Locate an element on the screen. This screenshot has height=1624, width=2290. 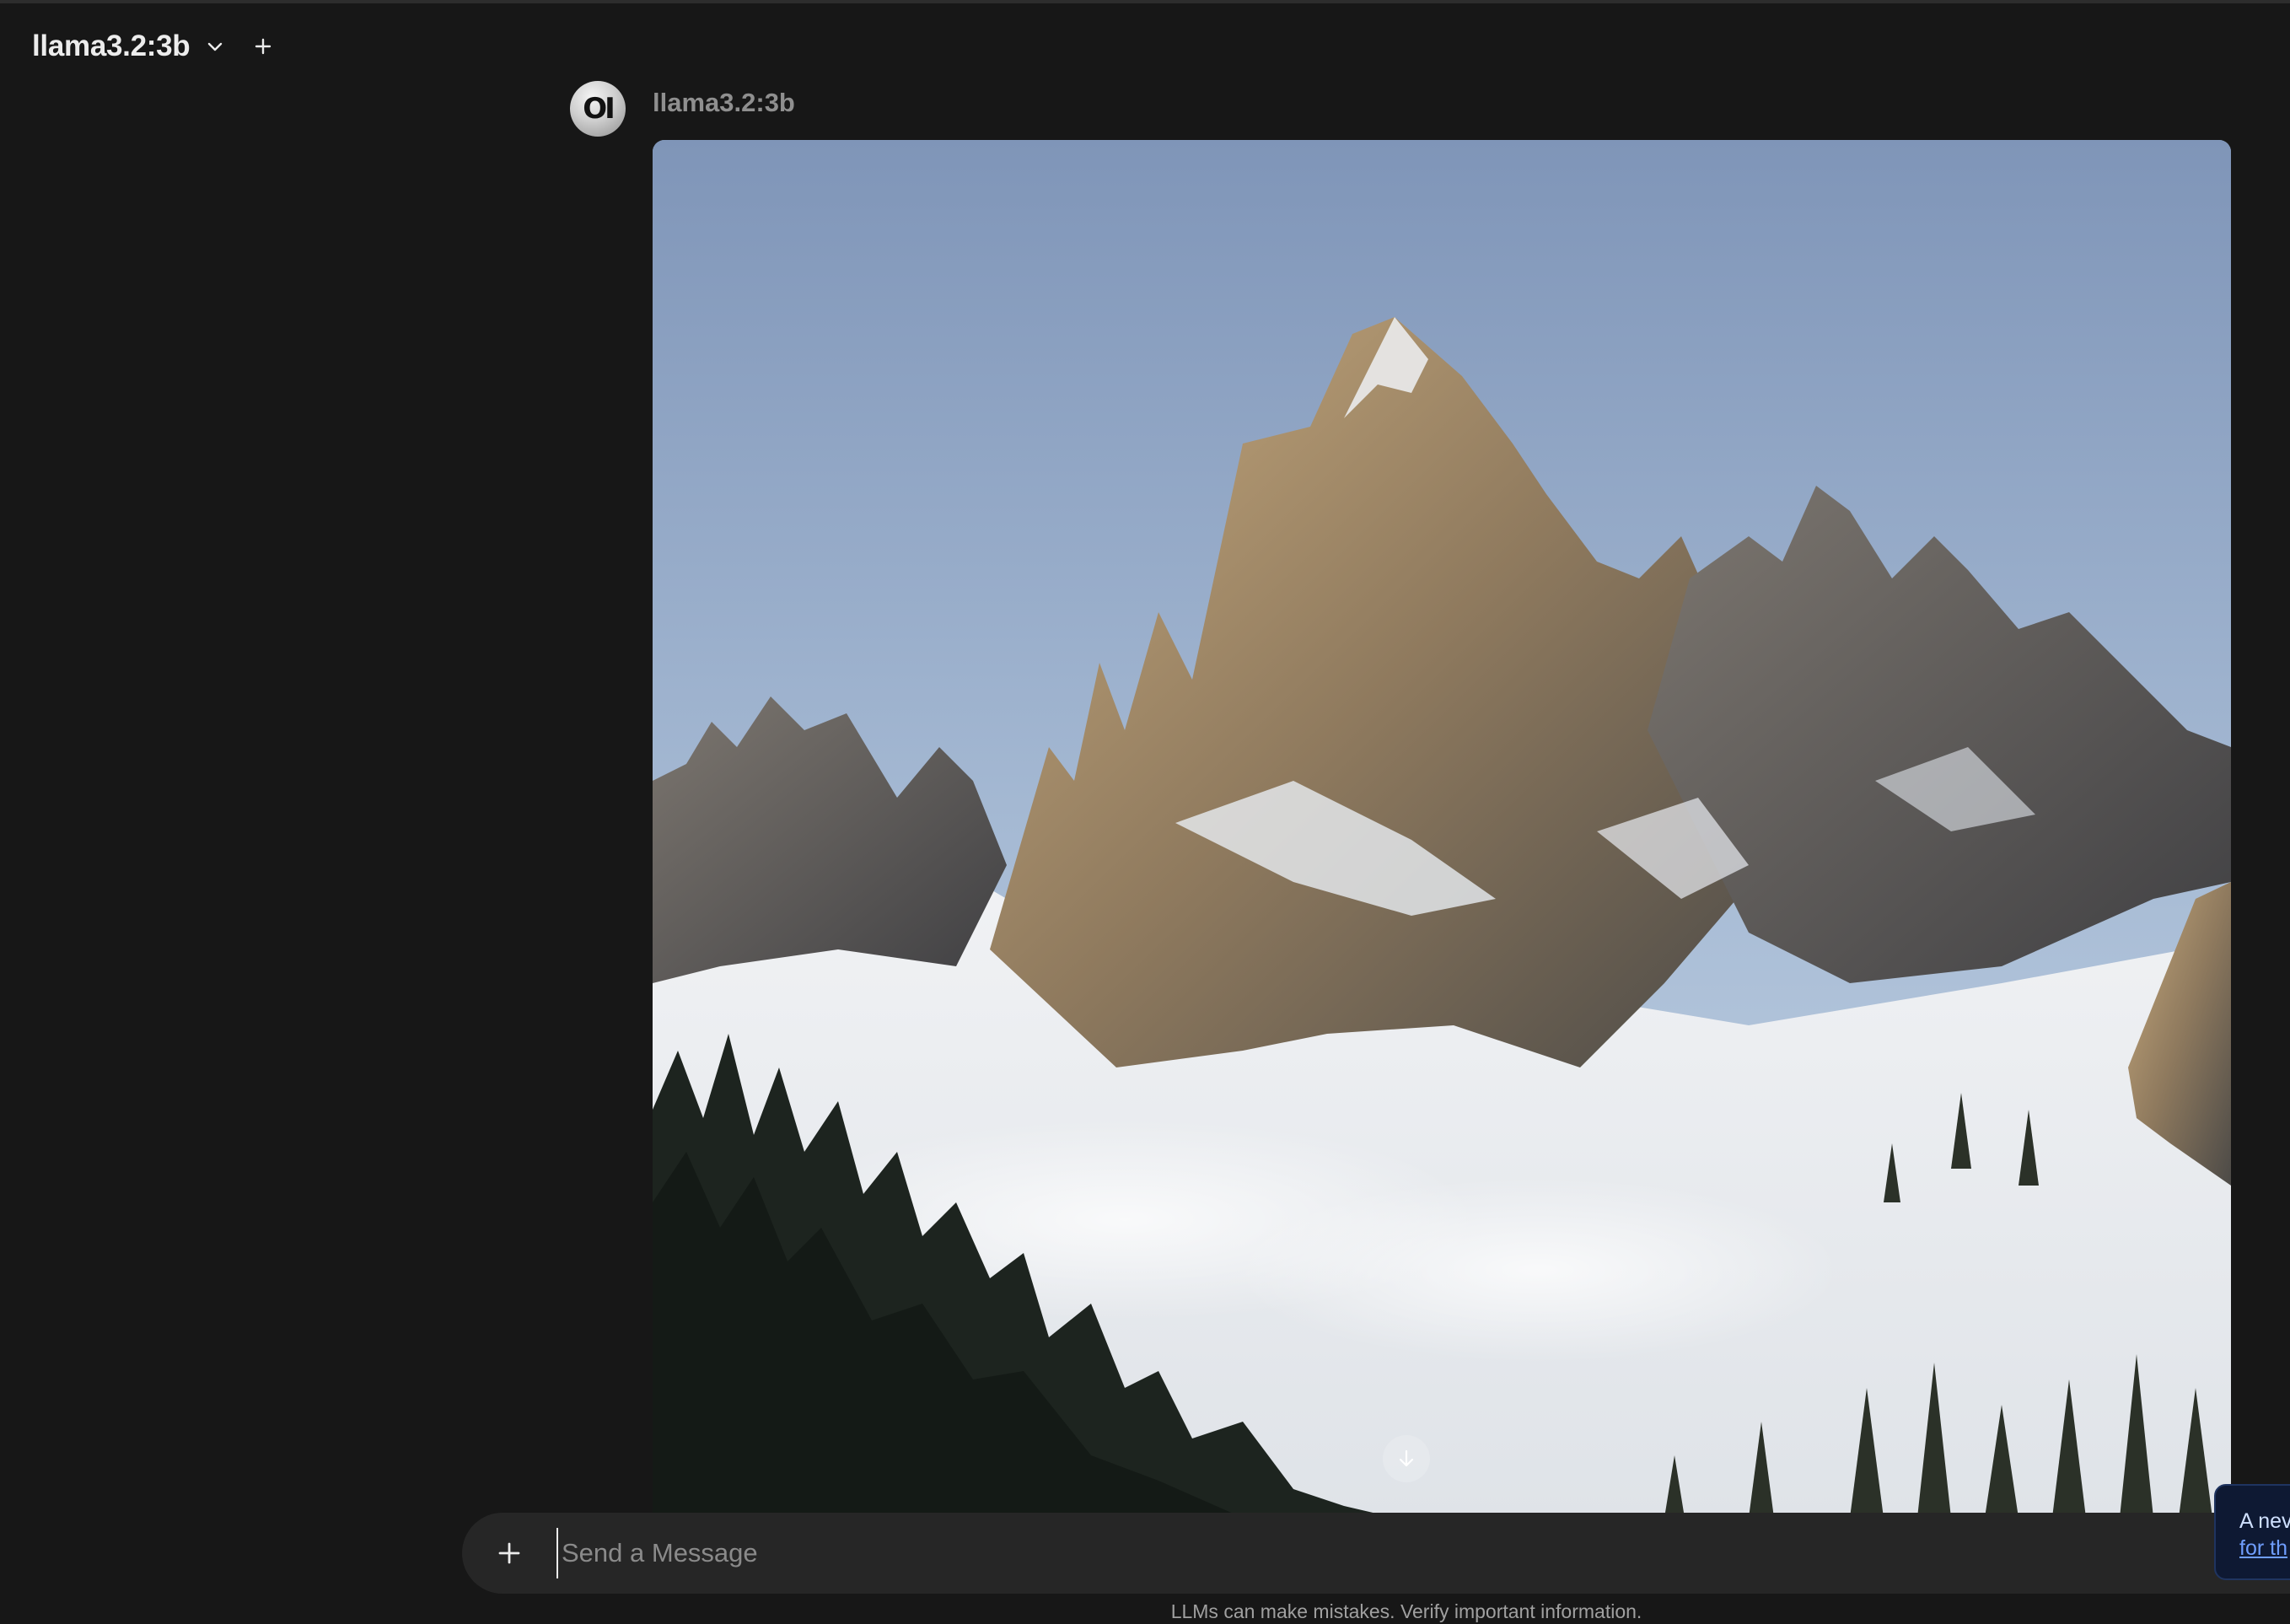
message-input is located at coordinates (1423, 1553).